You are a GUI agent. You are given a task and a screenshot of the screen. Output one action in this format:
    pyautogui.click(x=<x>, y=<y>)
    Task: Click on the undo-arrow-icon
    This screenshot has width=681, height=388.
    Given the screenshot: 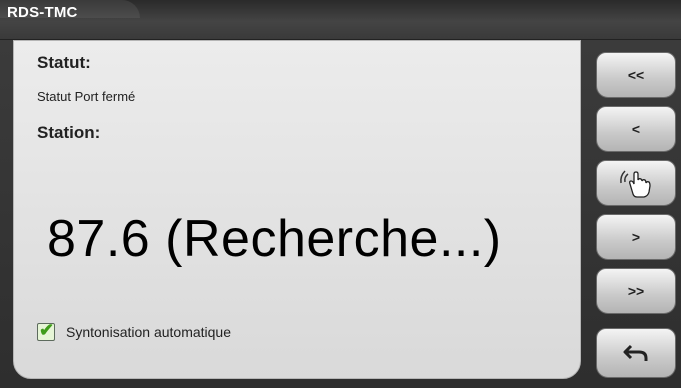 What is the action you would take?
    pyautogui.click(x=635, y=352)
    